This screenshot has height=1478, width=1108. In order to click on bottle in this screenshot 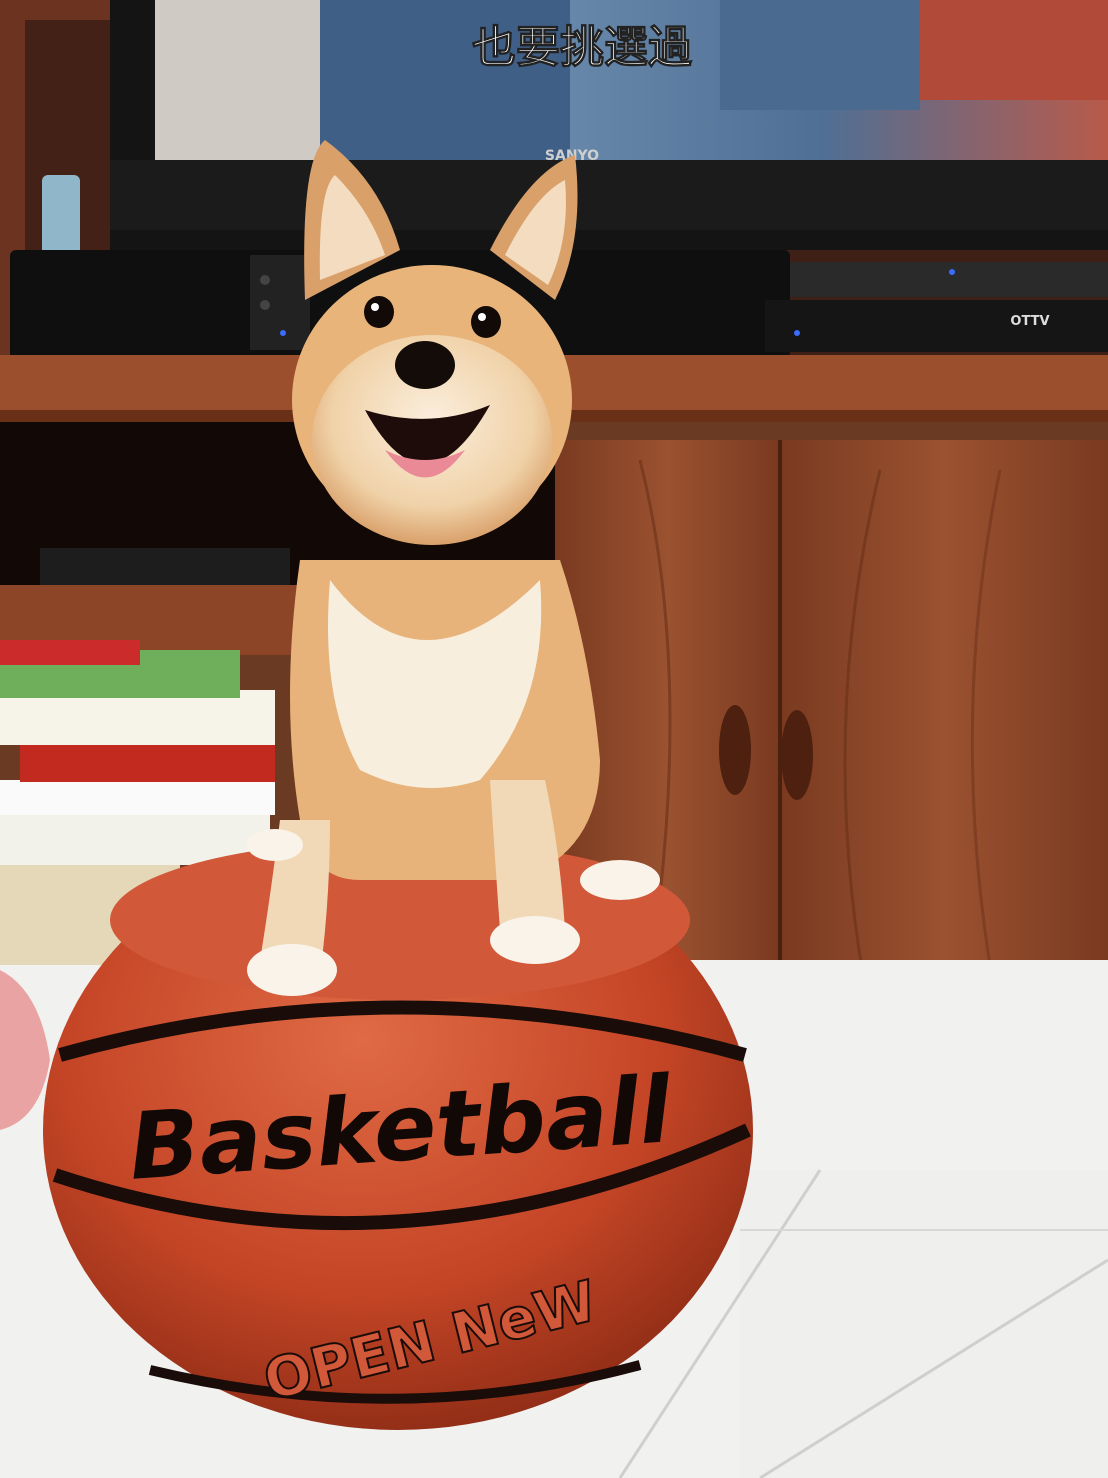, I will do `click(61, 215)`.